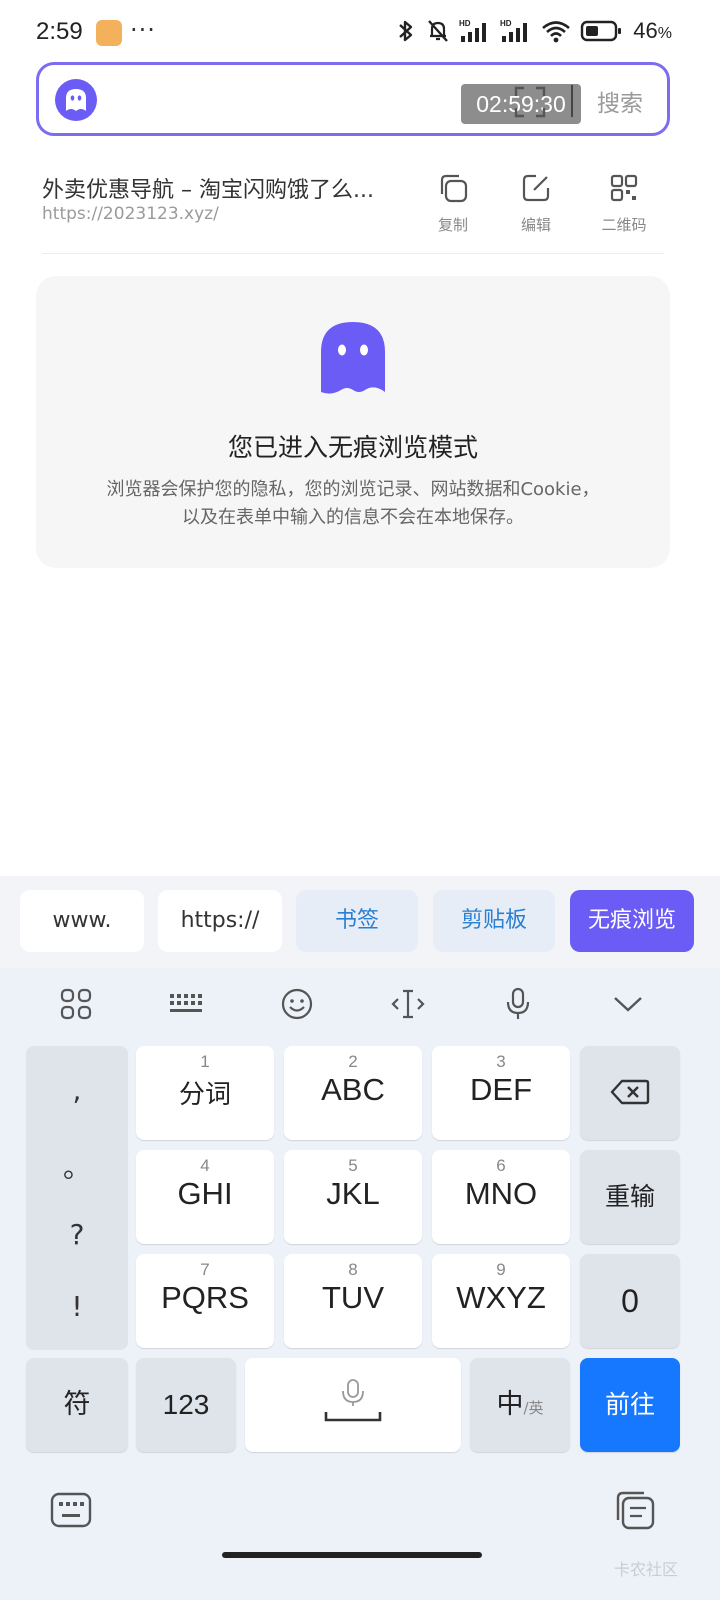  Describe the element at coordinates (76, 1004) in the screenshot. I see `apps-grid-icon` at that location.